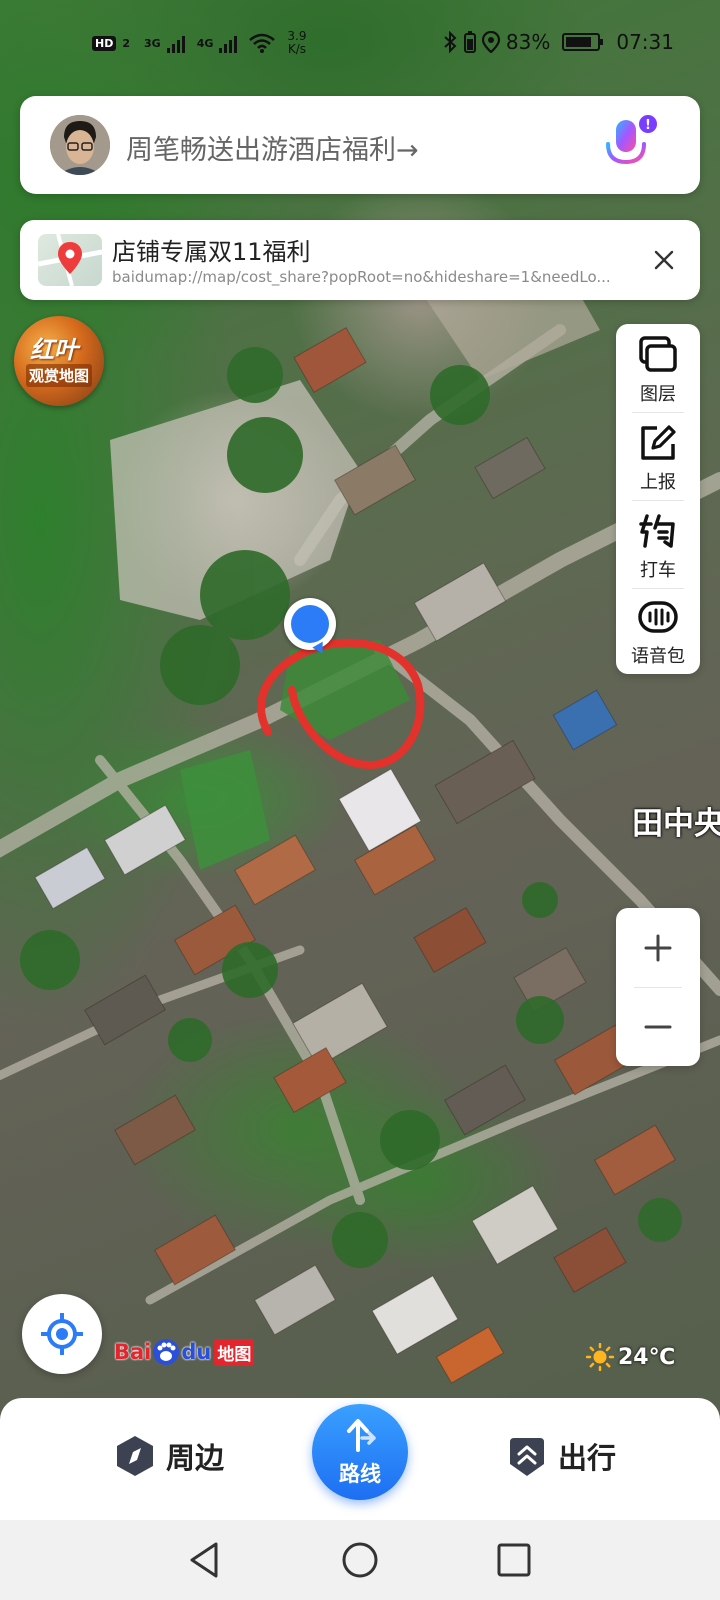  What do you see at coordinates (600, 1357) in the screenshot?
I see `sun-icon` at bounding box center [600, 1357].